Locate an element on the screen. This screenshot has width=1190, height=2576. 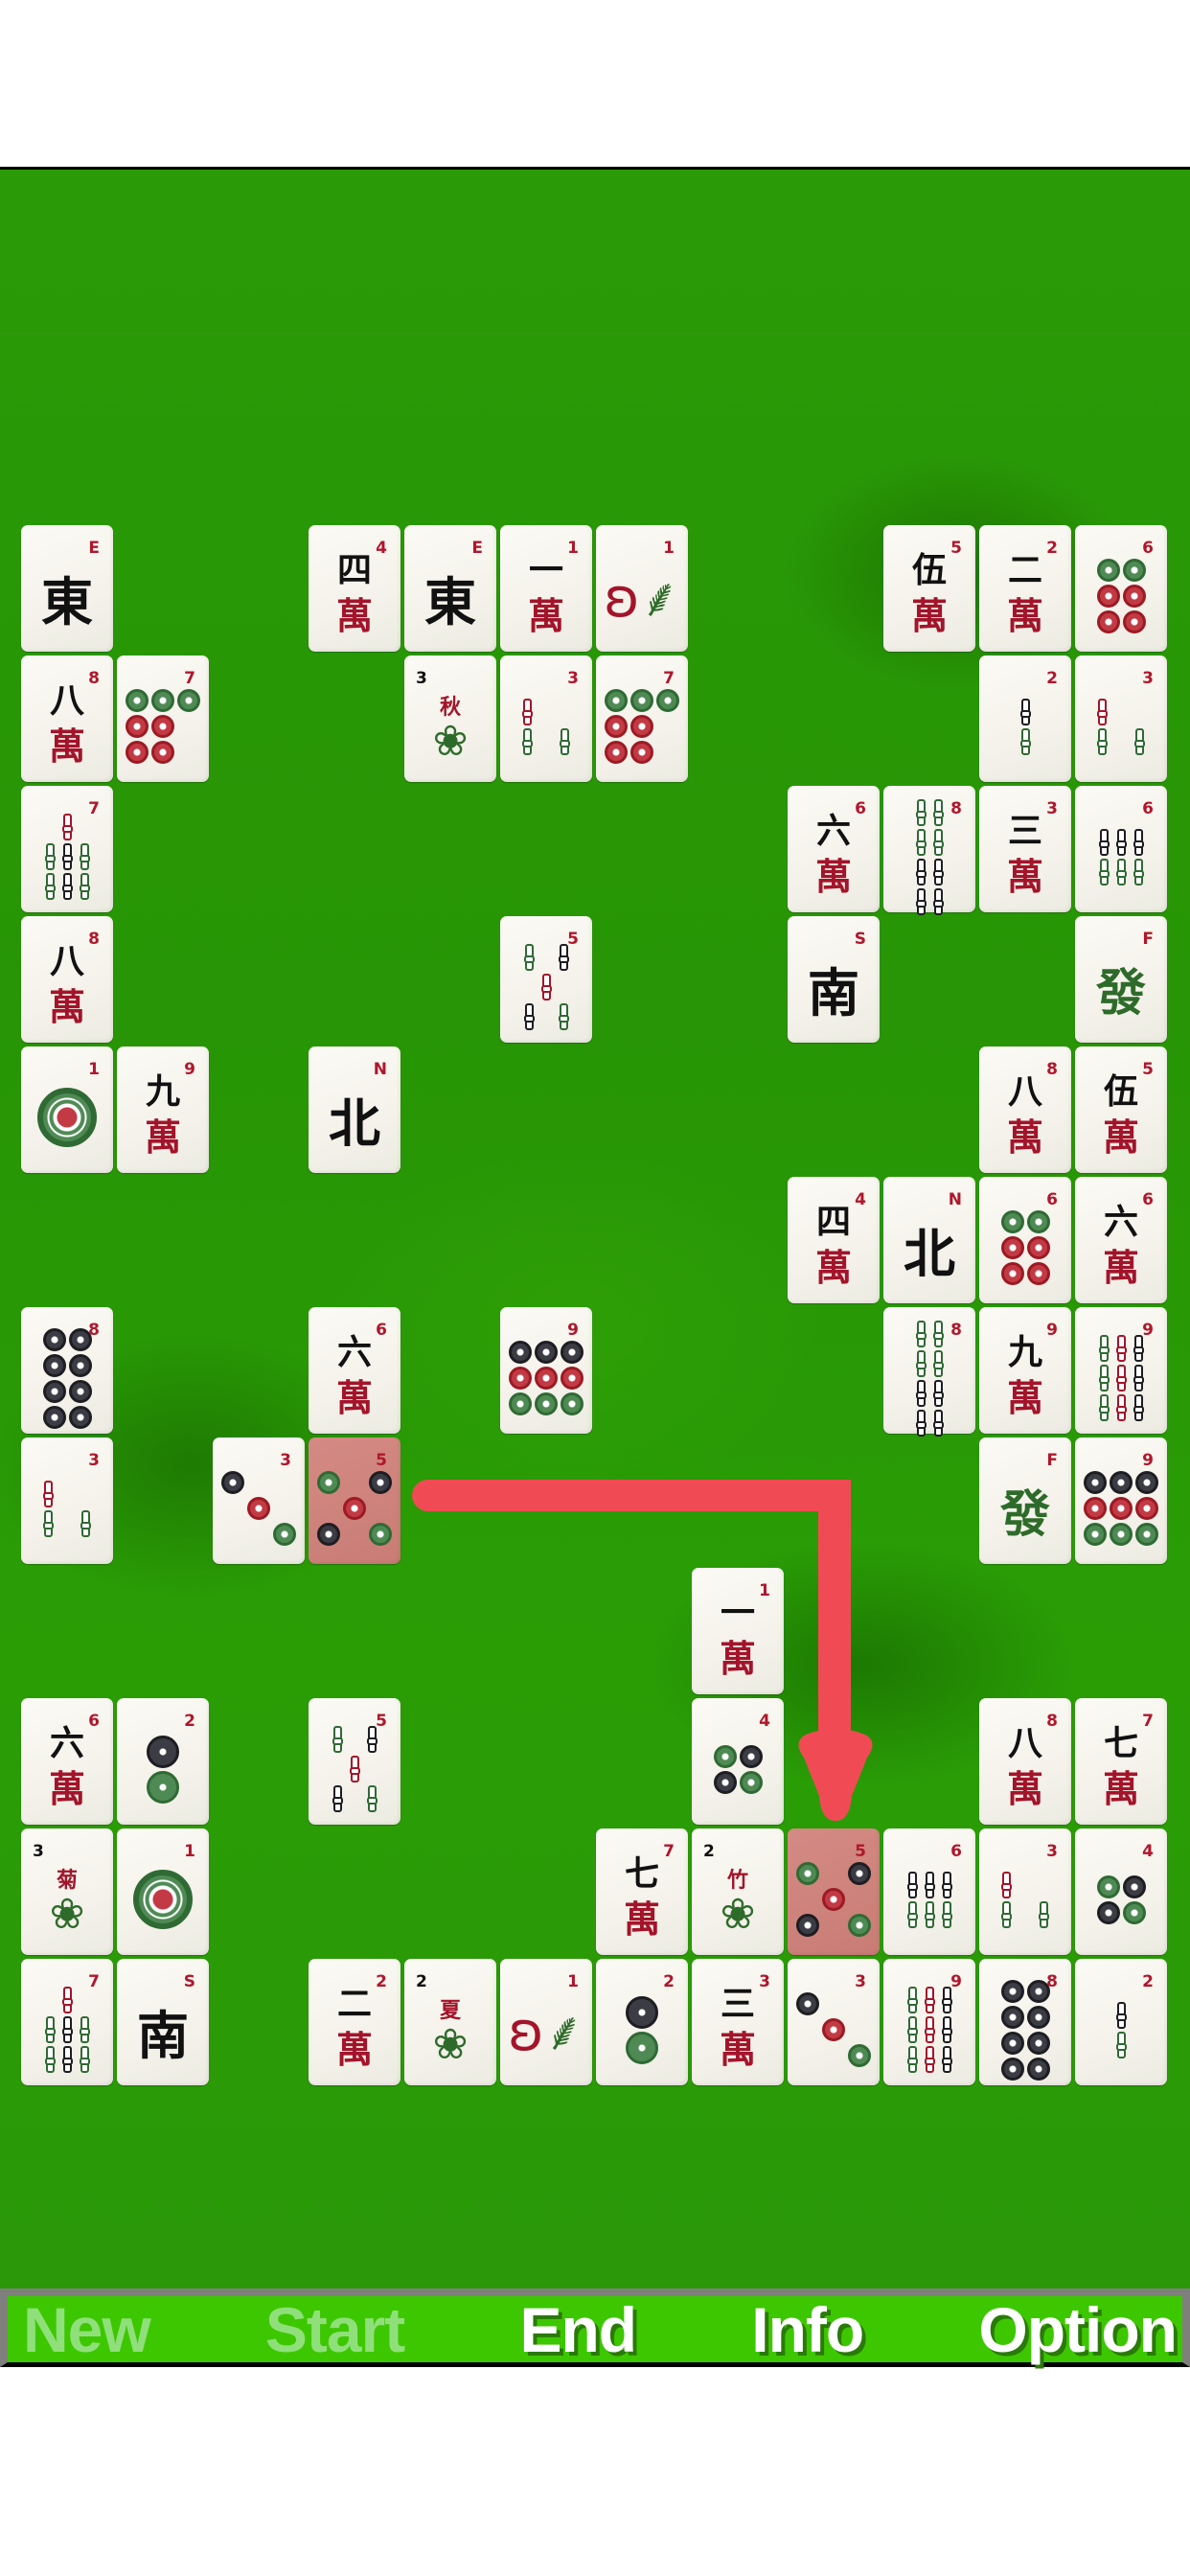
mahjong-tile-flower-bamboo: 竹 ❀ 2 is located at coordinates (738, 1891).